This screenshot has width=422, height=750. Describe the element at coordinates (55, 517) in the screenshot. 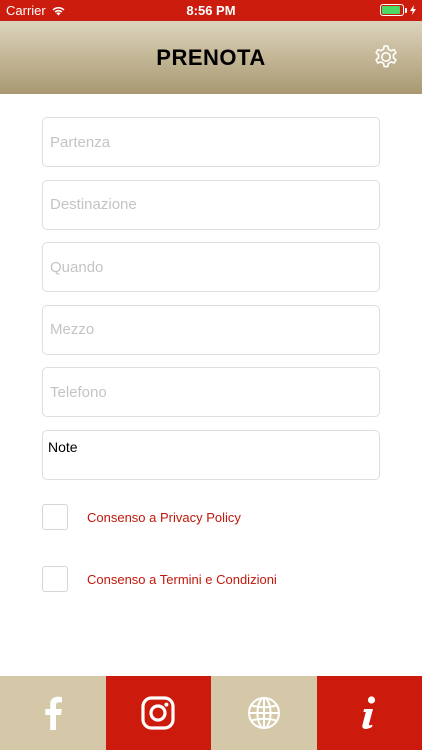

I see `privacy-consent-checkbox` at that location.